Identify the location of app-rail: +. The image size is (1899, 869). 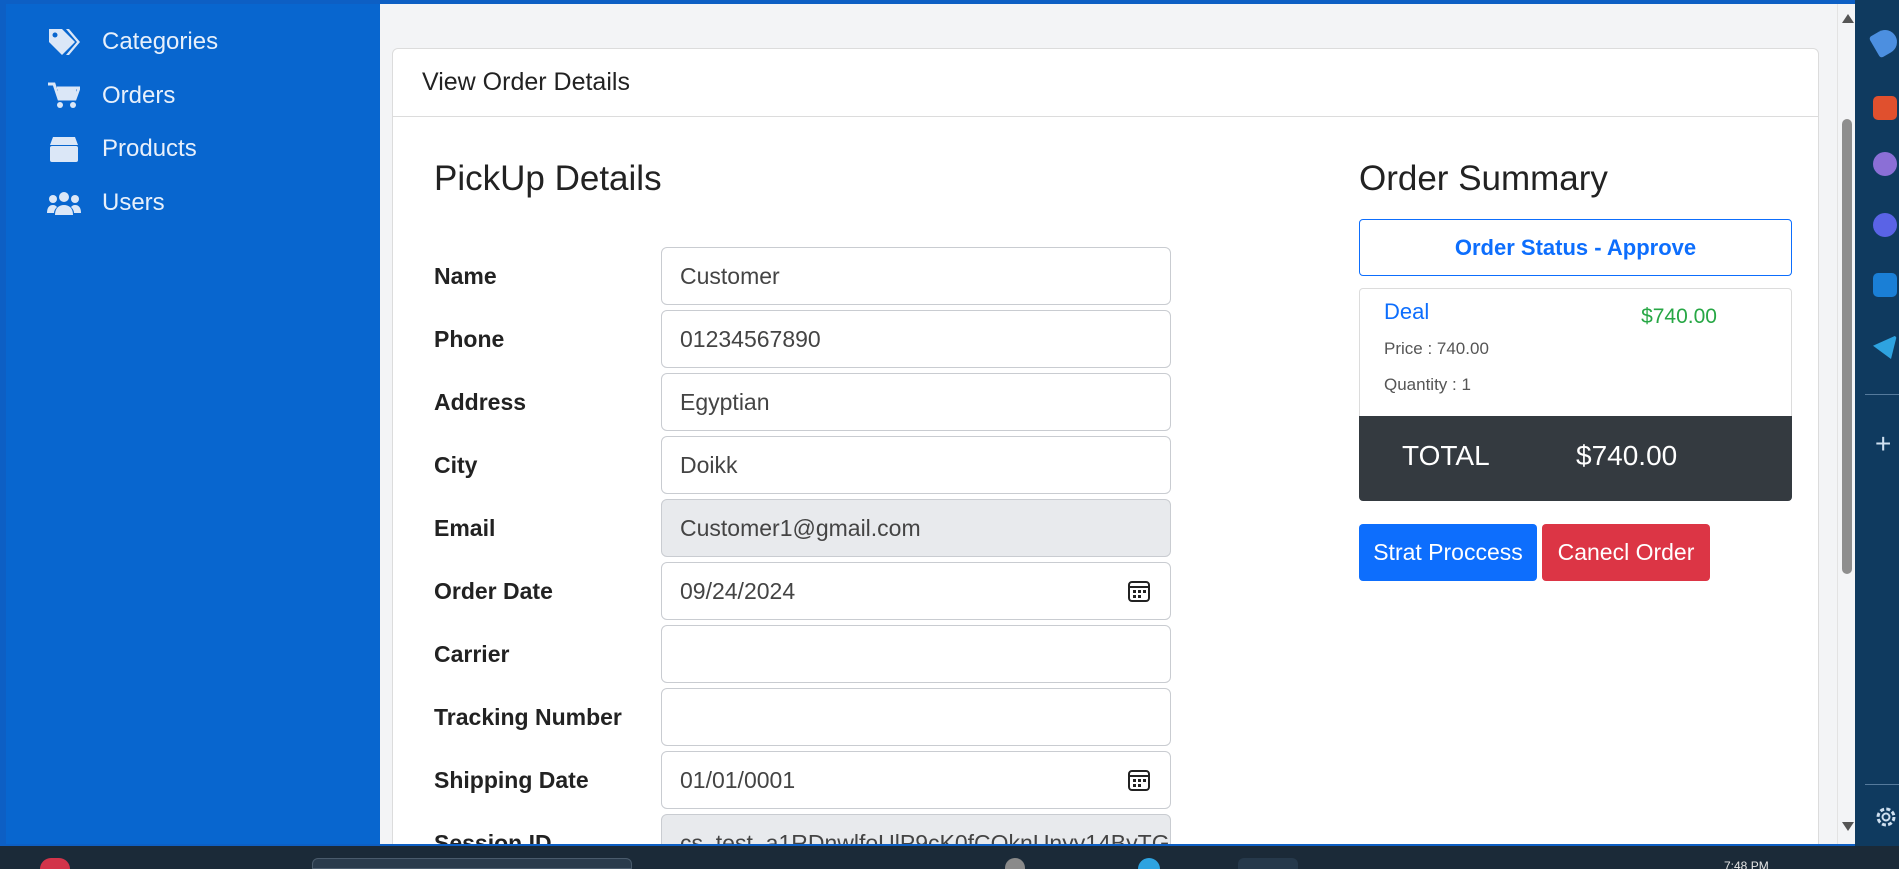
(1877, 423).